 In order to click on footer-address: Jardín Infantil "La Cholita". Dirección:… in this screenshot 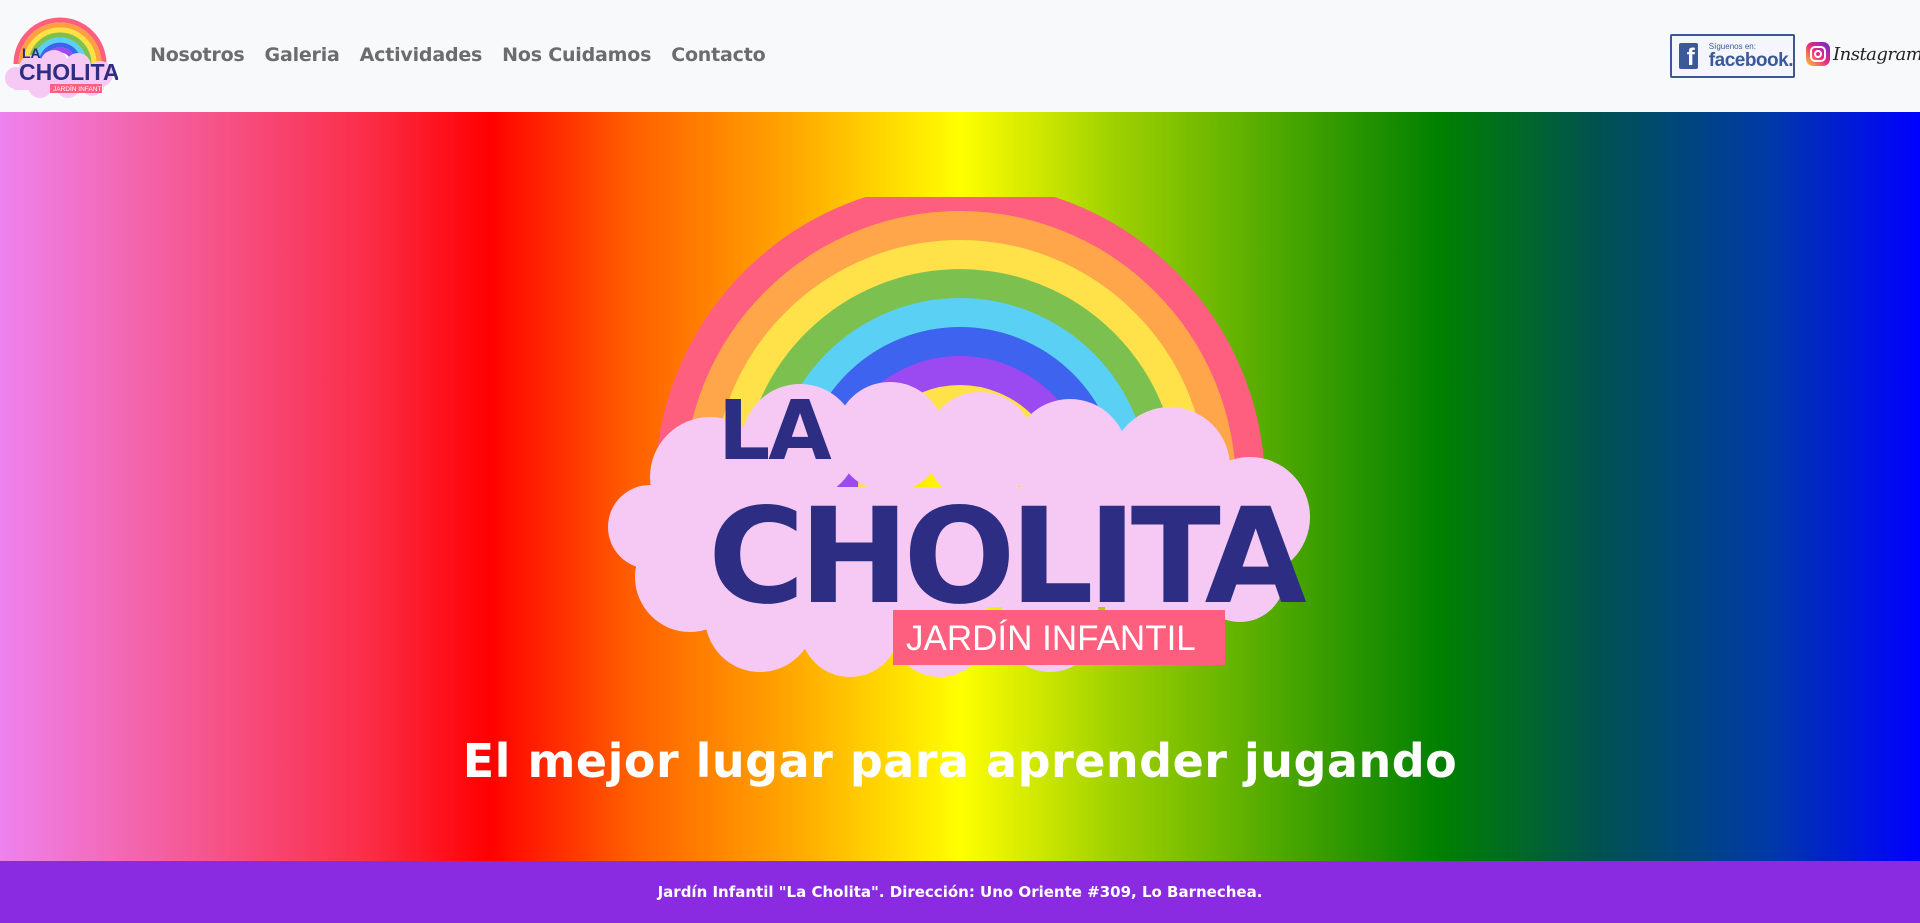, I will do `click(960, 892)`.